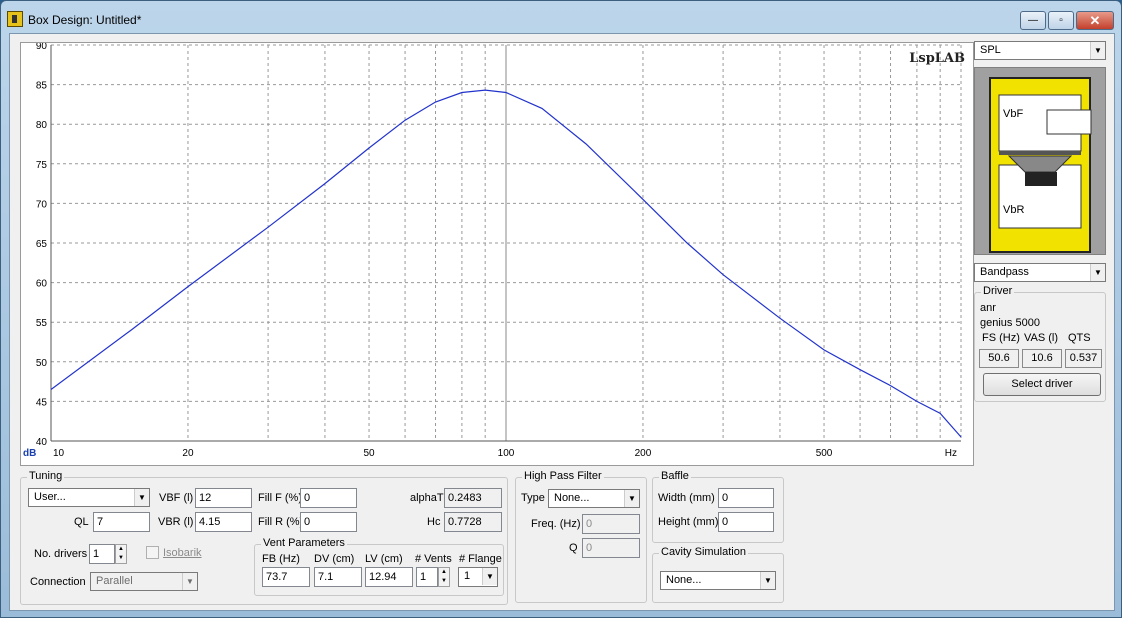 This screenshot has height=618, width=1122. Describe the element at coordinates (144, 581) in the screenshot. I see `connection-select: Parallel ▼` at that location.